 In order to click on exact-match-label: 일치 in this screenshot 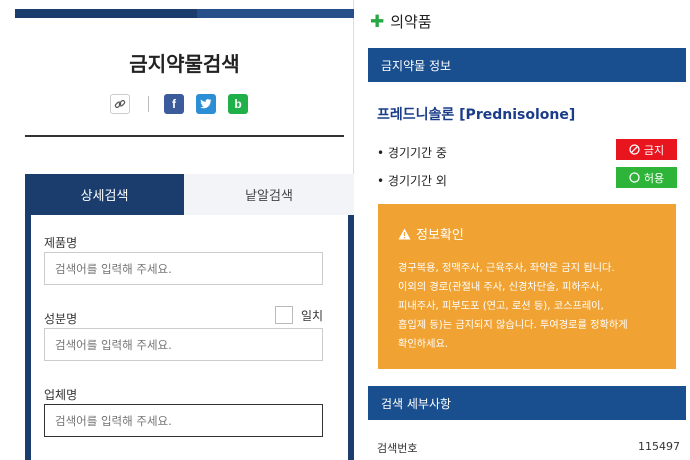, I will do `click(312, 316)`.